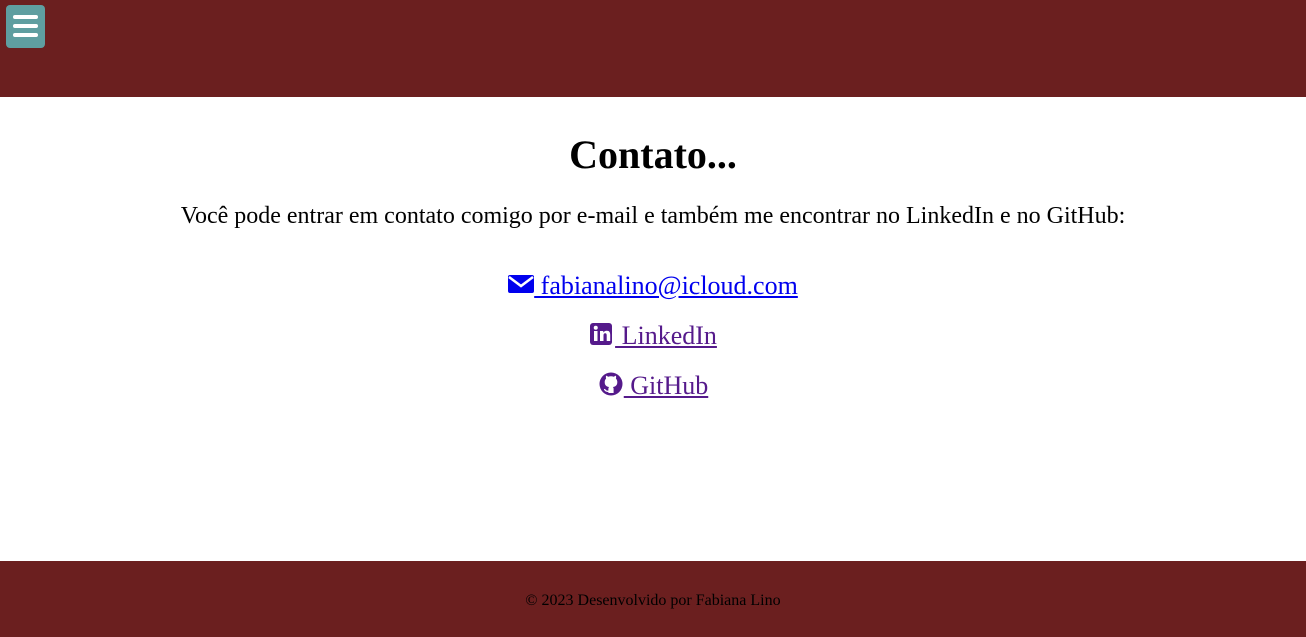  I want to click on linkedin-row: LinkedIn, so click(653, 336).